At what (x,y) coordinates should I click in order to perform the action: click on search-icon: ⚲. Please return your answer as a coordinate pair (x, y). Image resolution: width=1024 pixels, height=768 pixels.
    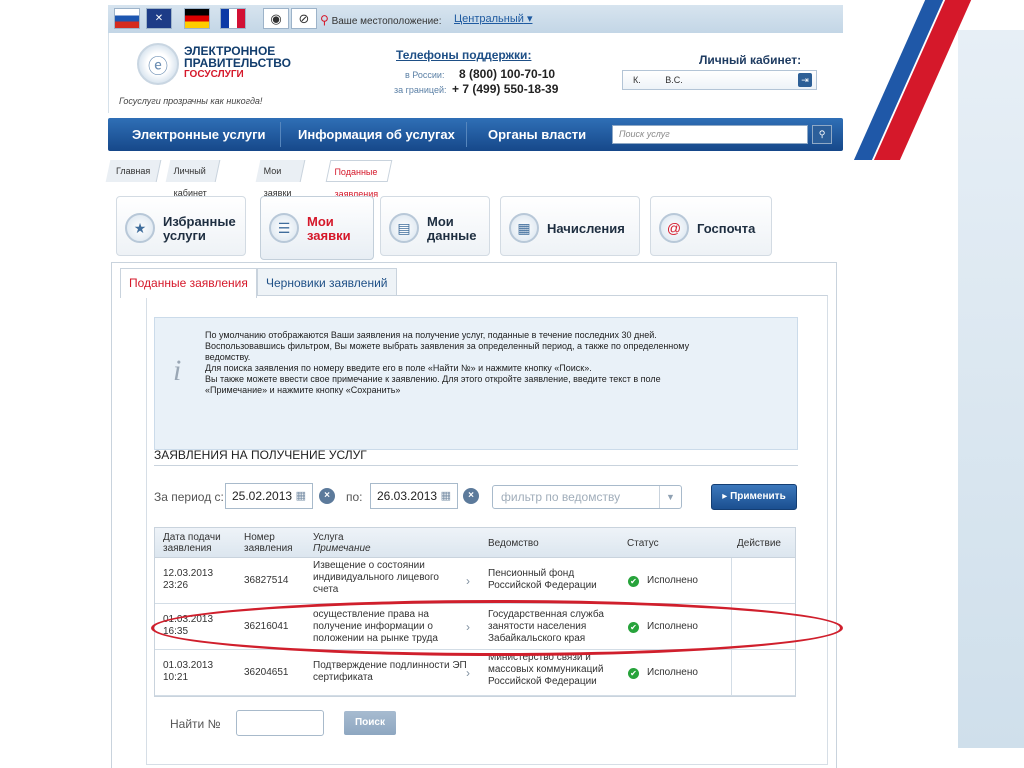
    Looking at the image, I should click on (822, 134).